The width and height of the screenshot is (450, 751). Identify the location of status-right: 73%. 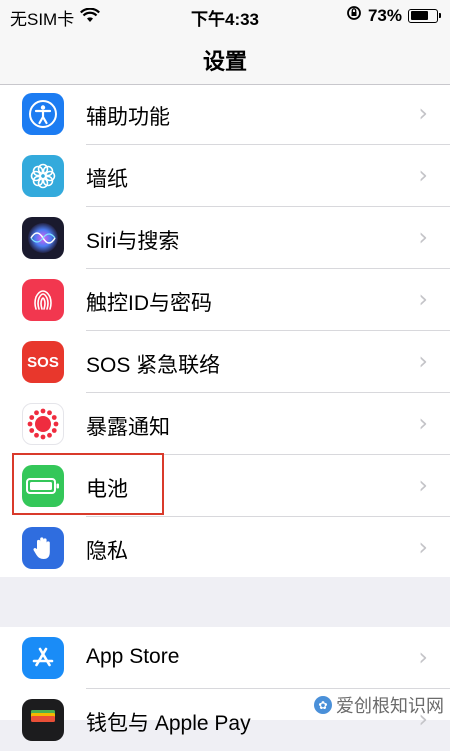
(393, 15).